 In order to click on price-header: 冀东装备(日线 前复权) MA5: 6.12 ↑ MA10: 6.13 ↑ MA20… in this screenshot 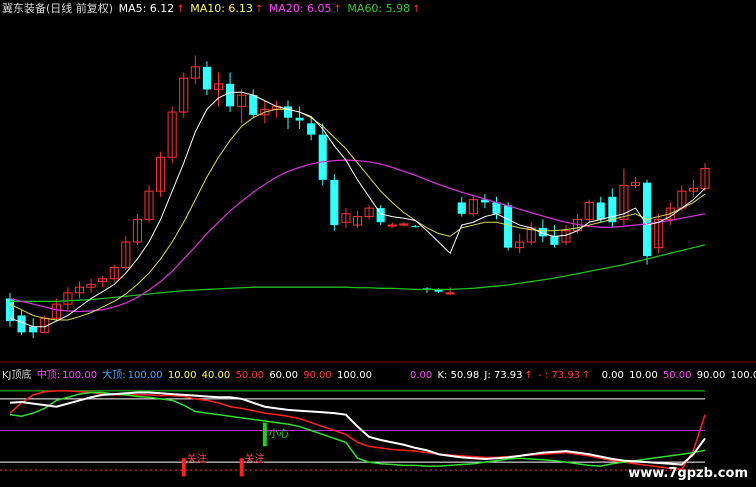, I will do `click(212, 9)`.